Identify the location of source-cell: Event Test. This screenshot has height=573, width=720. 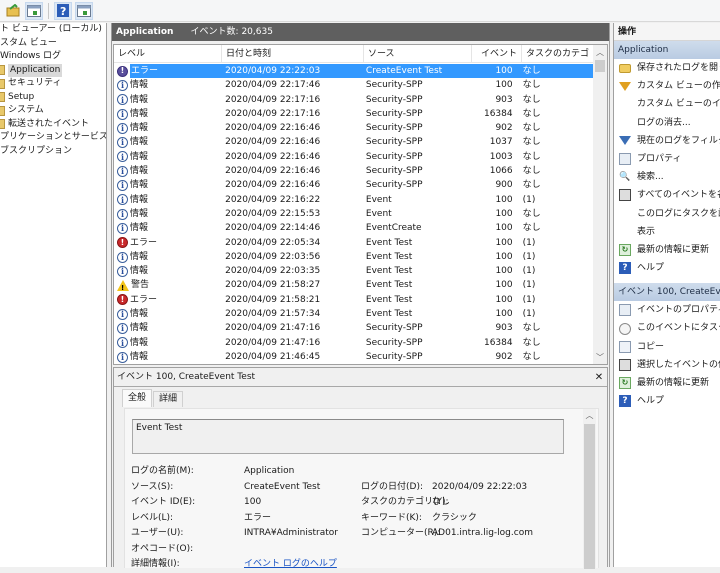
(389, 285).